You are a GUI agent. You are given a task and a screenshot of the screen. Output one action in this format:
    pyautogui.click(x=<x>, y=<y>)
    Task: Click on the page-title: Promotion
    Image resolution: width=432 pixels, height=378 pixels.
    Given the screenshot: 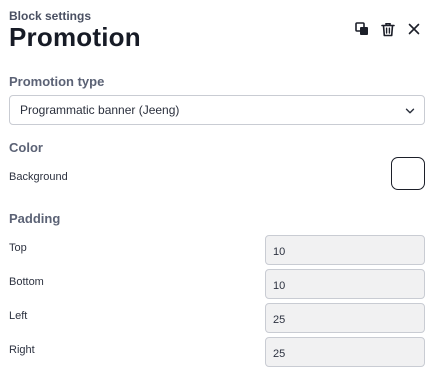 What is the action you would take?
    pyautogui.click(x=75, y=37)
    